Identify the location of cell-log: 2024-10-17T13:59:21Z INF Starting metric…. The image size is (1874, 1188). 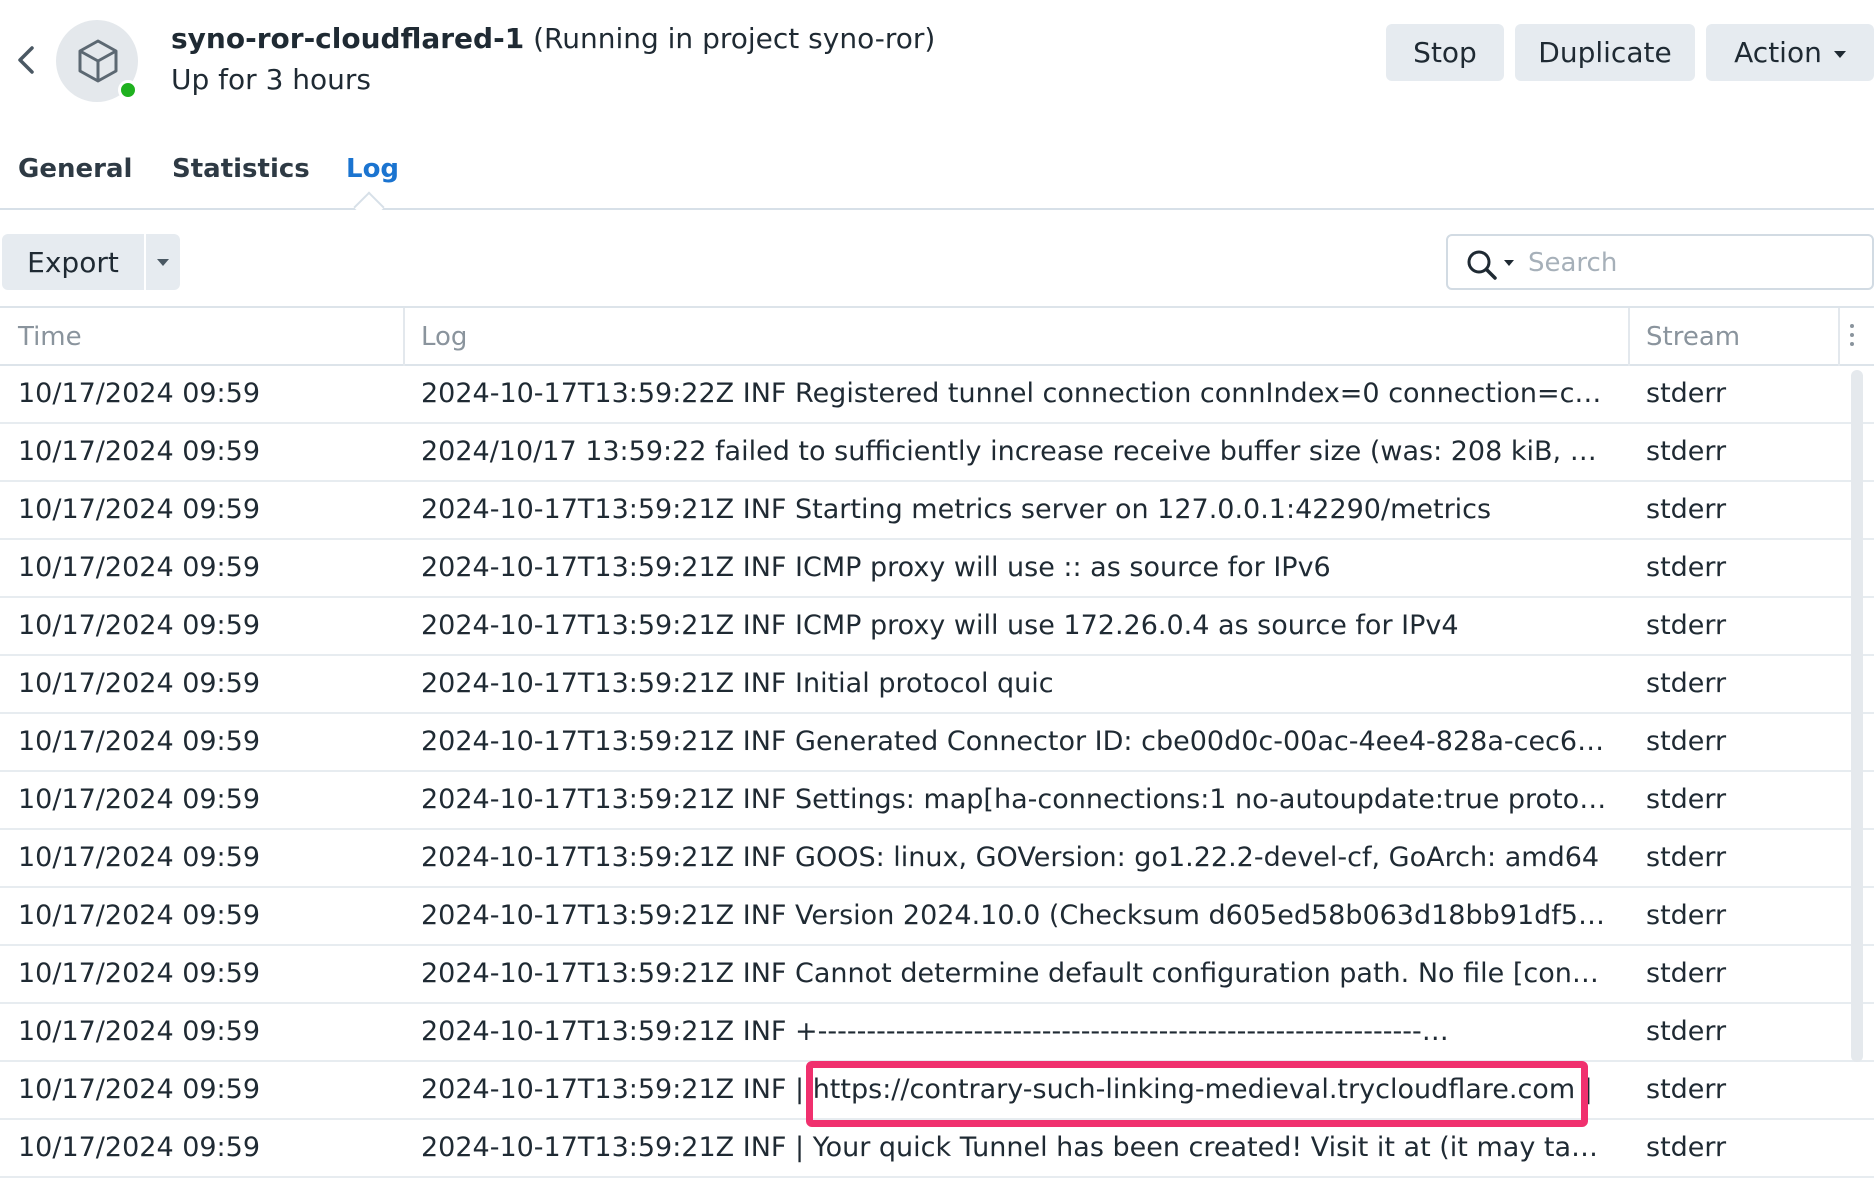
(956, 509).